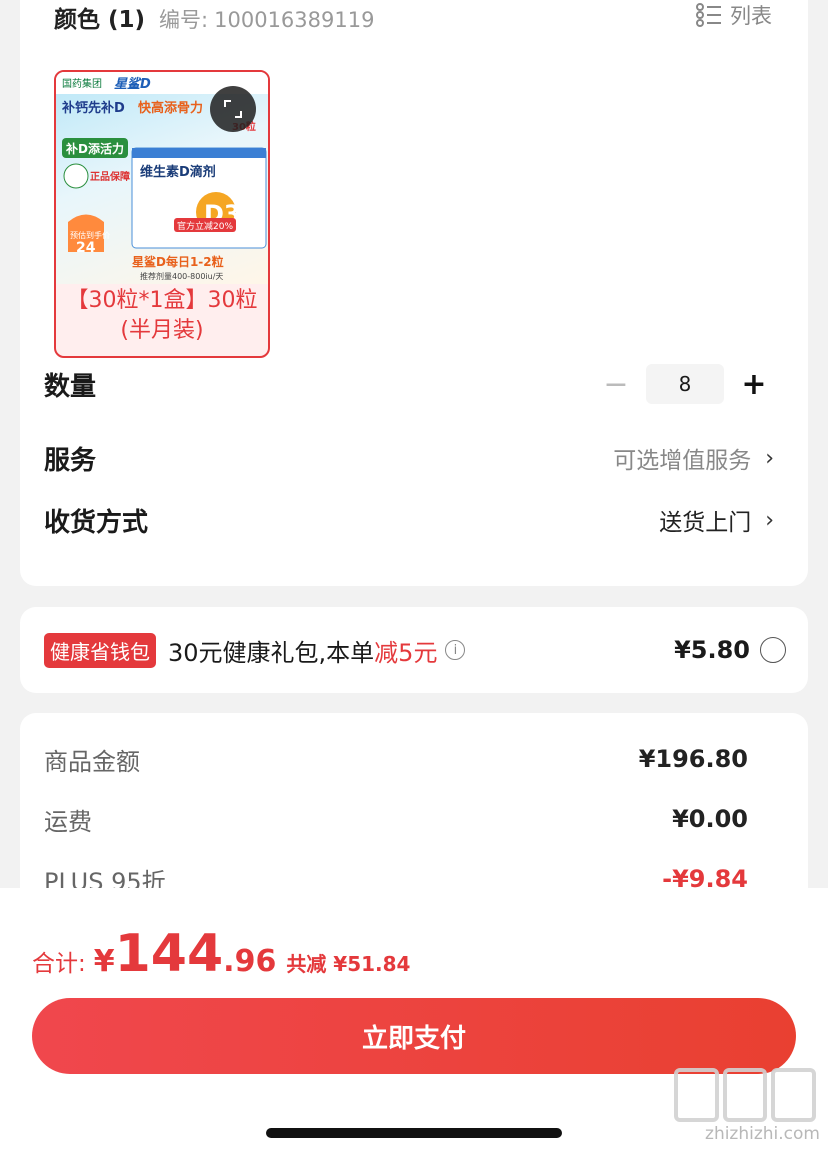 The height and width of the screenshot is (1152, 828). What do you see at coordinates (181, 276) in the screenshot?
I see `dose-note-text: 推荐剂量400-800iu/天` at bounding box center [181, 276].